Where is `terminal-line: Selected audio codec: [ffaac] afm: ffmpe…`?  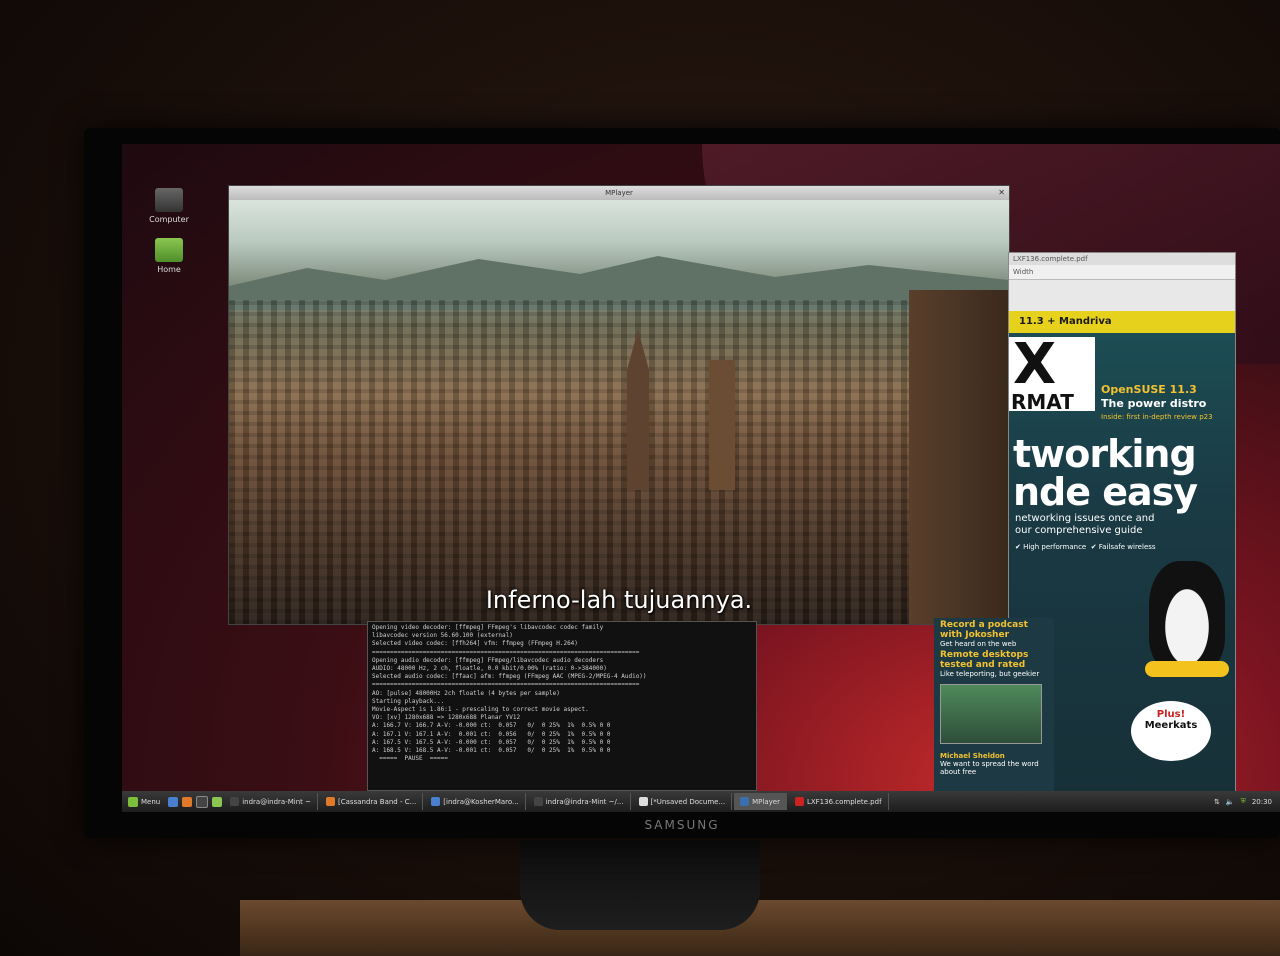
terminal-line: Selected audio codec: [ffaac] afm: ffmpe… is located at coordinates (509, 677).